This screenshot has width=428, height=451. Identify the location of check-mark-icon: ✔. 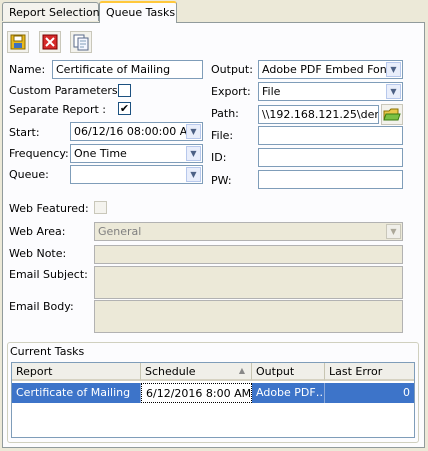
(124, 108).